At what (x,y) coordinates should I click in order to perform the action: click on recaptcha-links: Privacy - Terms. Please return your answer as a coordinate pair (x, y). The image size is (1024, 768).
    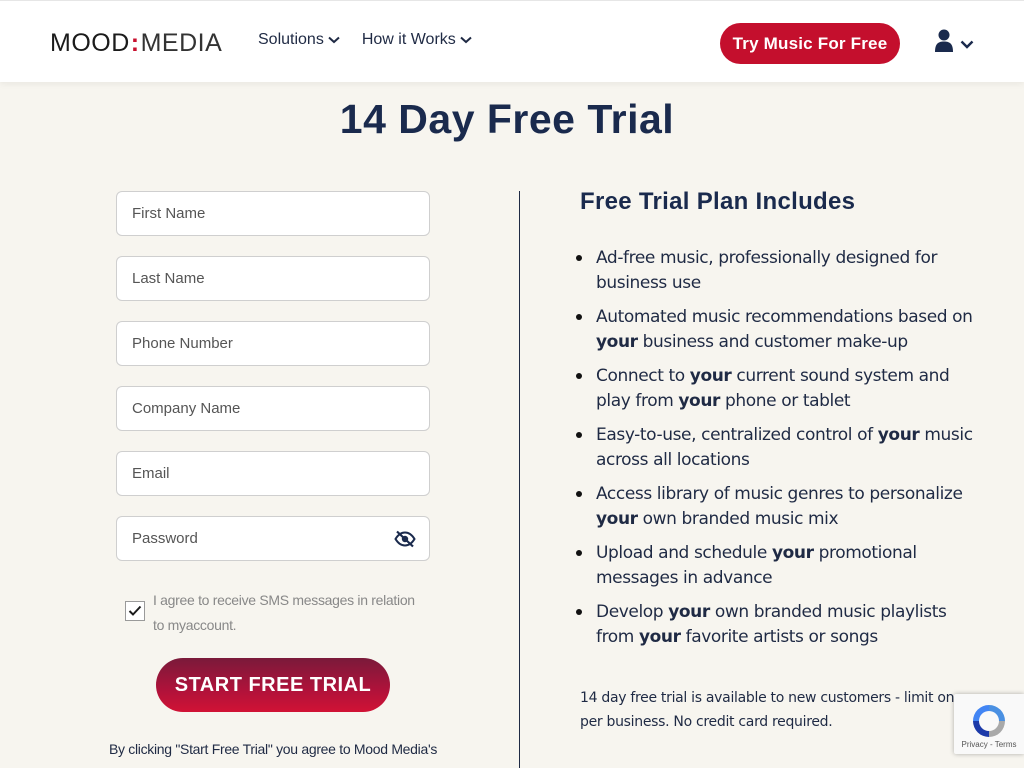
    Looking at the image, I should click on (989, 744).